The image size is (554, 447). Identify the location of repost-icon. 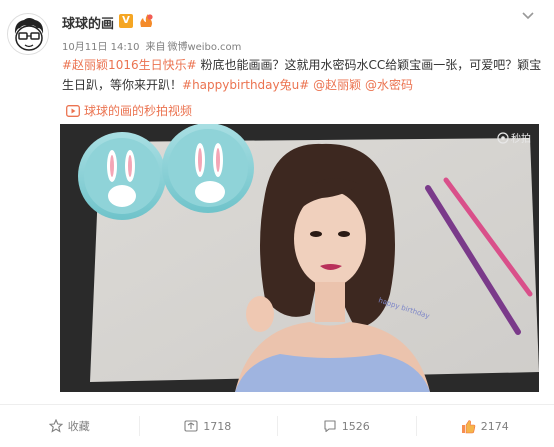
(191, 426).